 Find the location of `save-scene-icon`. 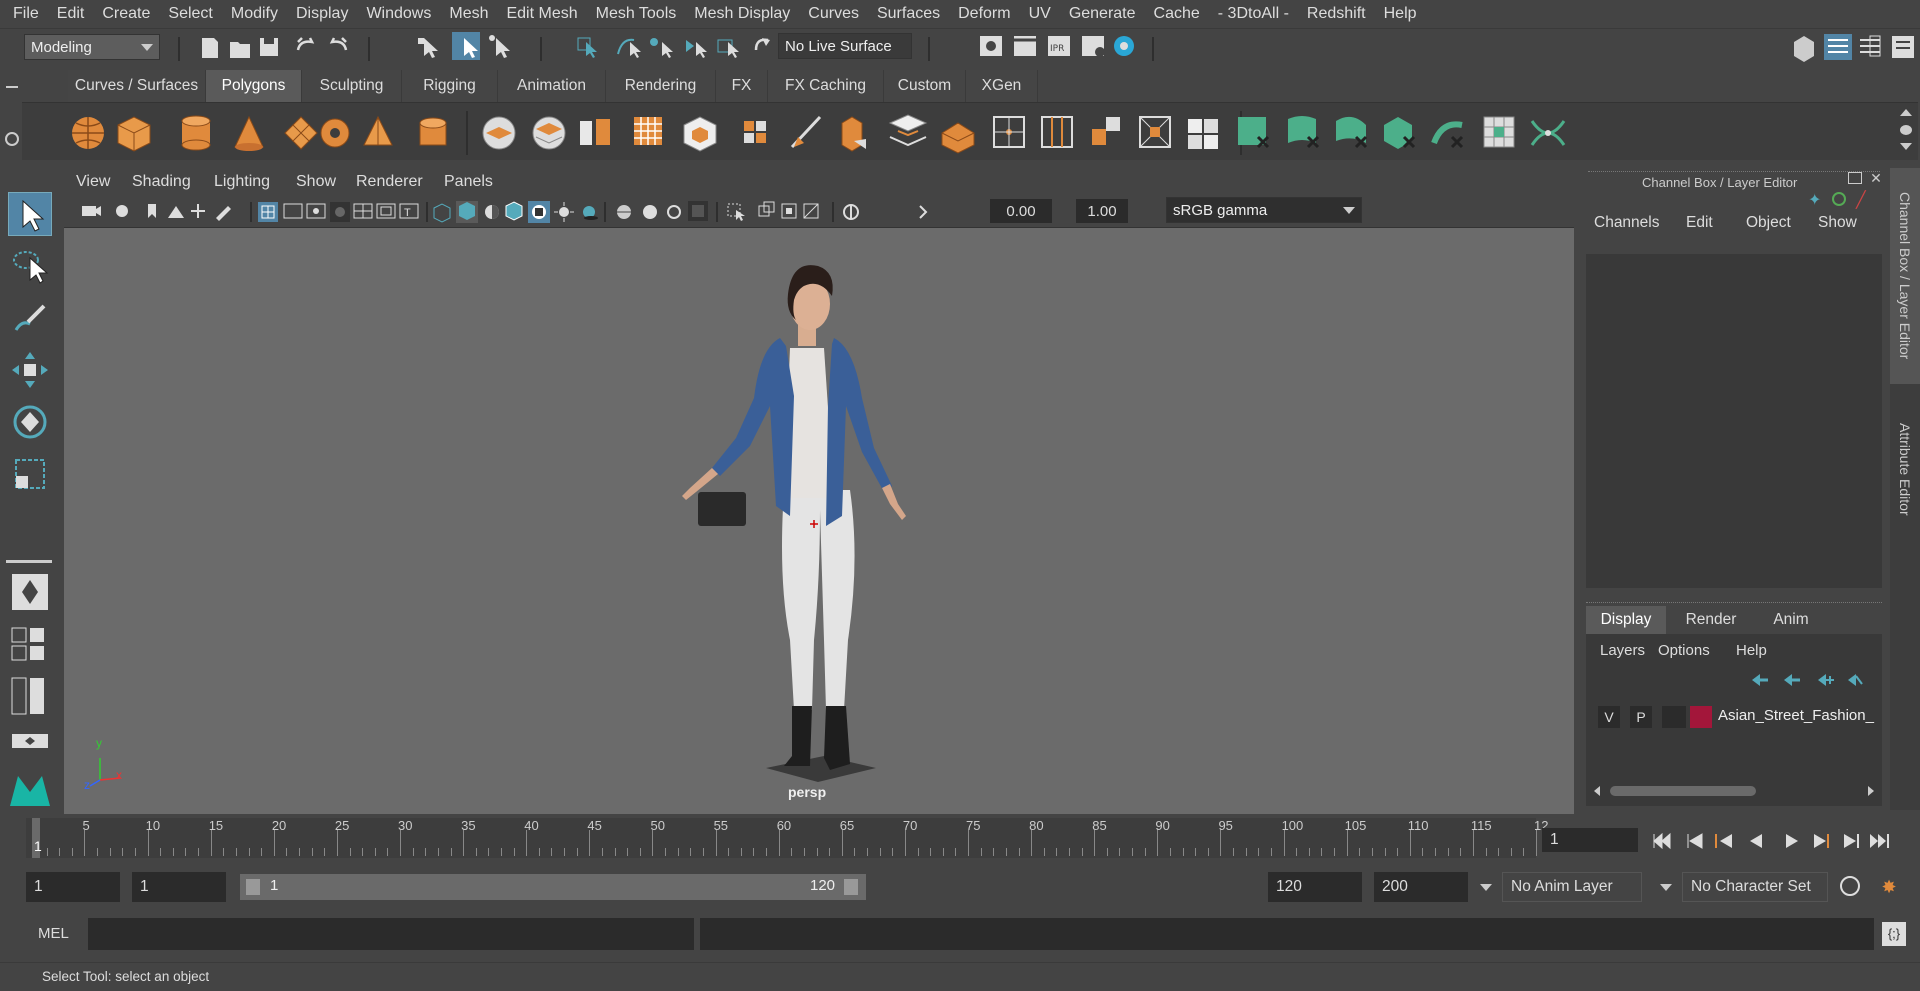

save-scene-icon is located at coordinates (269, 47).